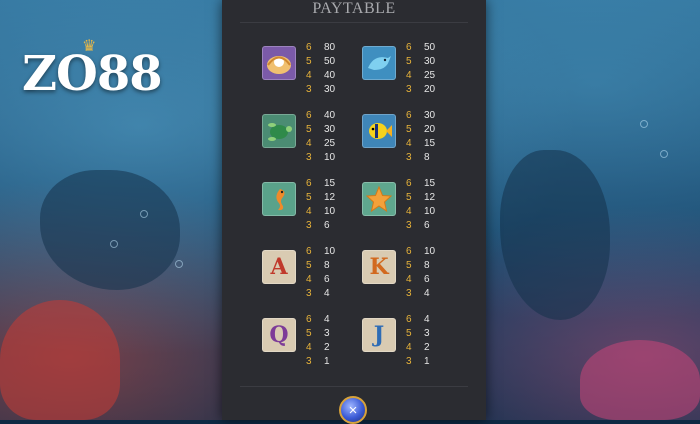 Image resolution: width=700 pixels, height=424 pixels. I want to click on turtle-icon, so click(279, 131).